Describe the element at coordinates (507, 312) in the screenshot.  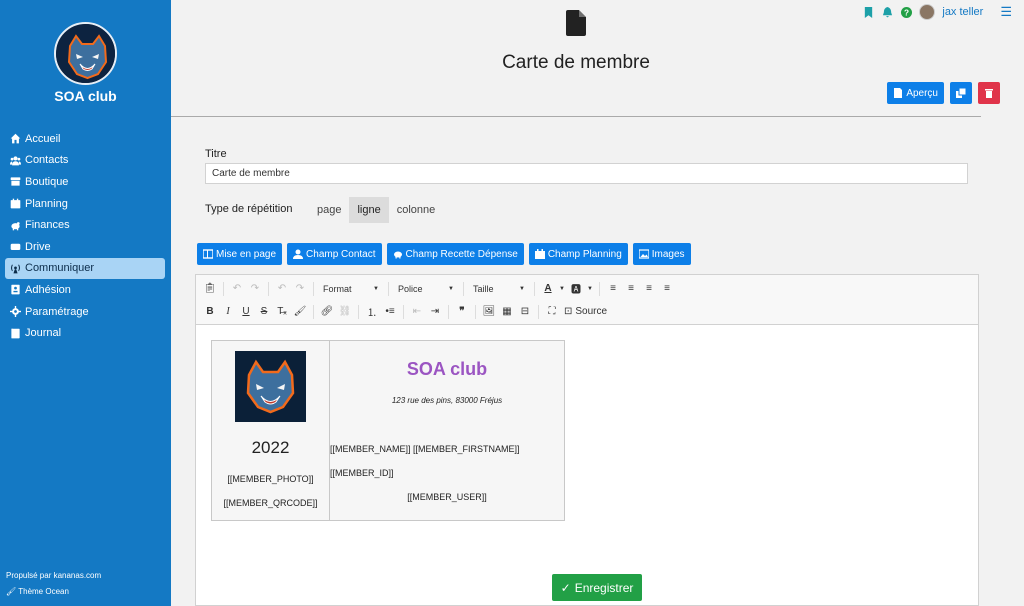
I see `table-icon: ▦` at that location.